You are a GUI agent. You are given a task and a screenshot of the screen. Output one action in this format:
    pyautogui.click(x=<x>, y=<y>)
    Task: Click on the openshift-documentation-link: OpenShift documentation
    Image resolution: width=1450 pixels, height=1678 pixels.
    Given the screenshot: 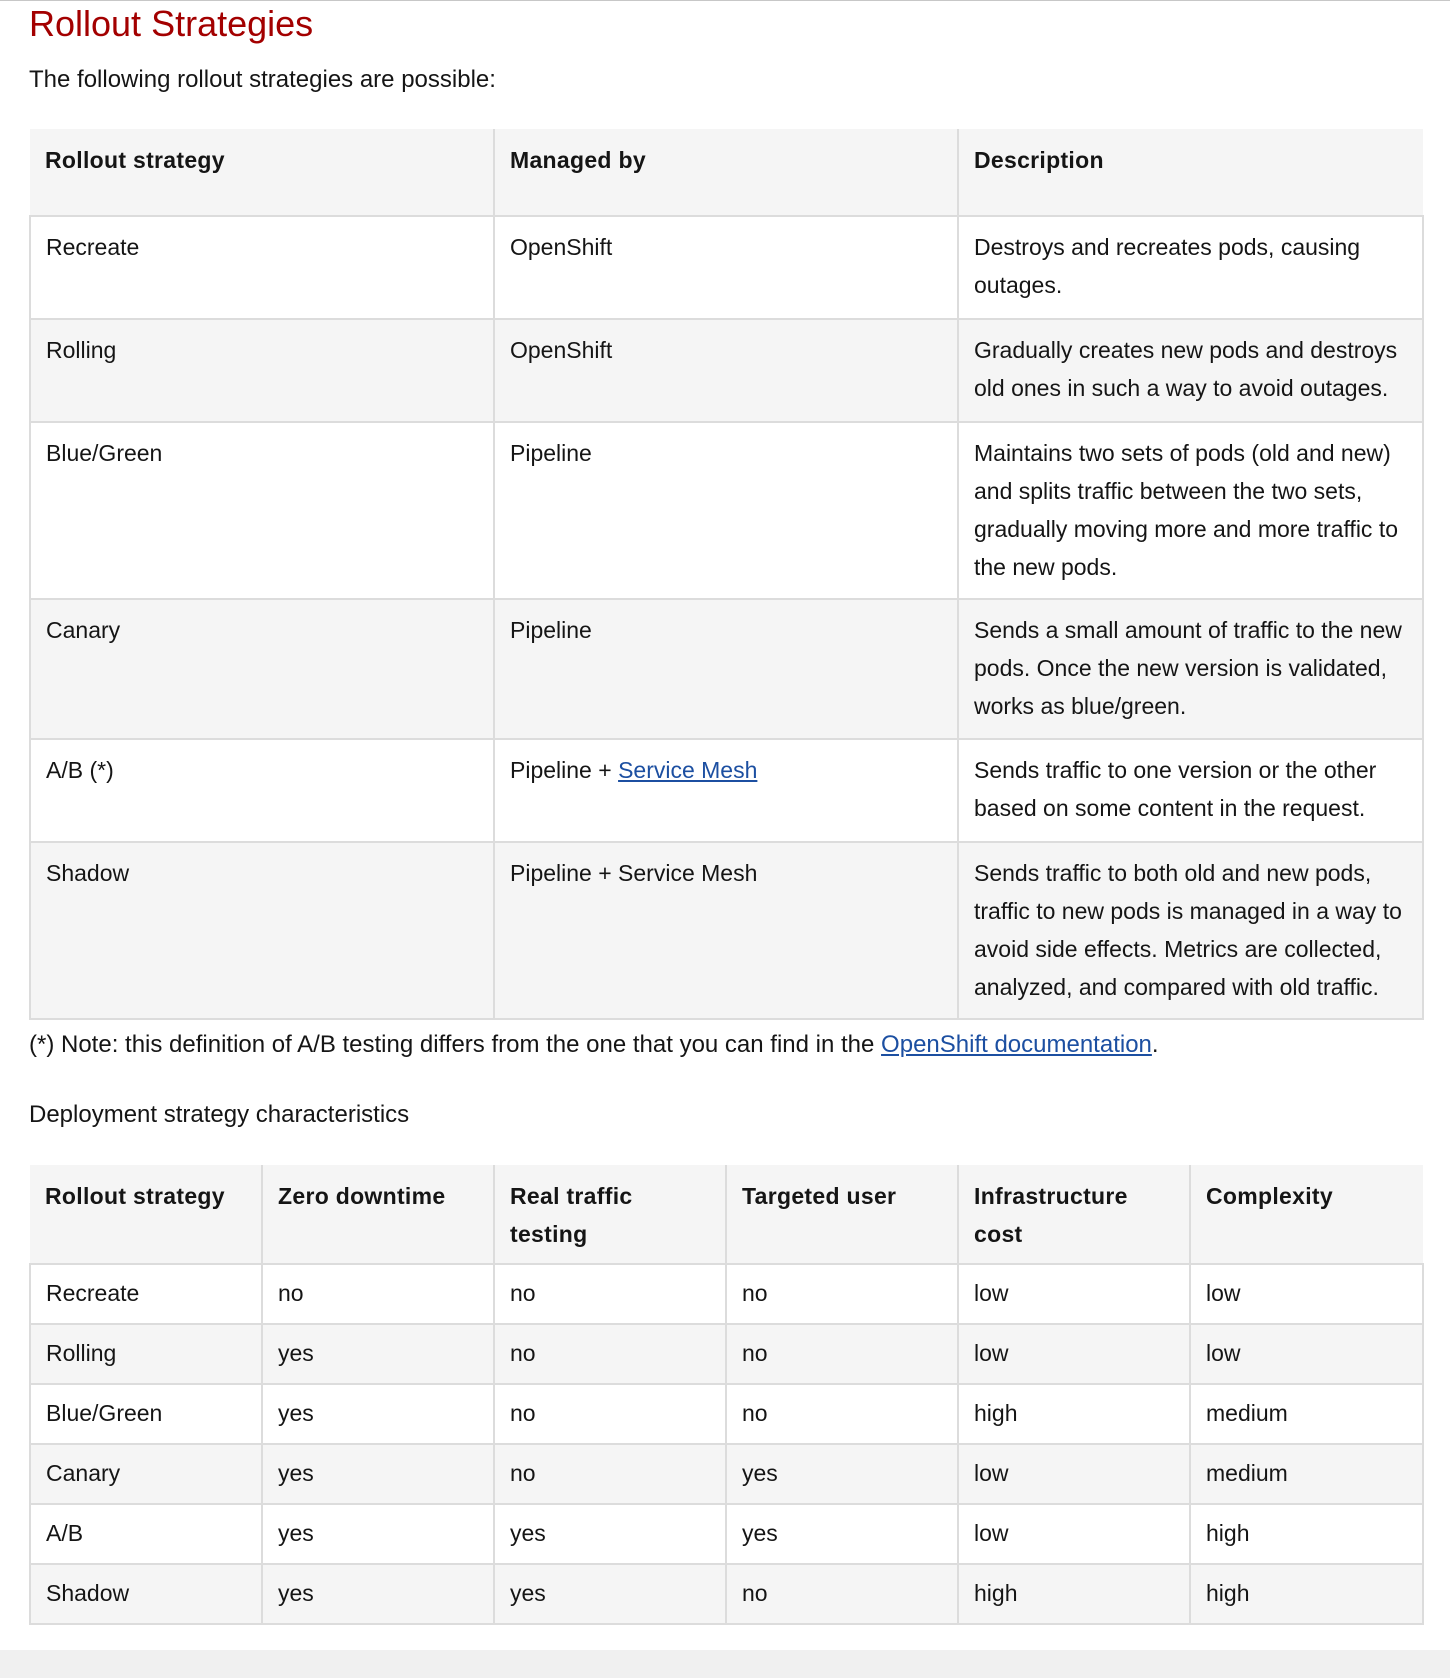 What is the action you would take?
    pyautogui.click(x=1016, y=1044)
    